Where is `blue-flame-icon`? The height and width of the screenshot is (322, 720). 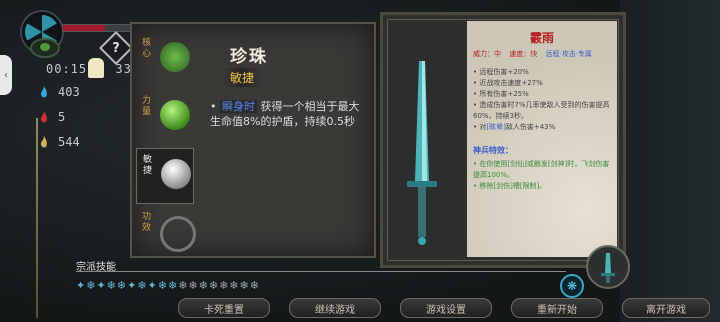
blue-flame-icon is located at coordinates (44, 92).